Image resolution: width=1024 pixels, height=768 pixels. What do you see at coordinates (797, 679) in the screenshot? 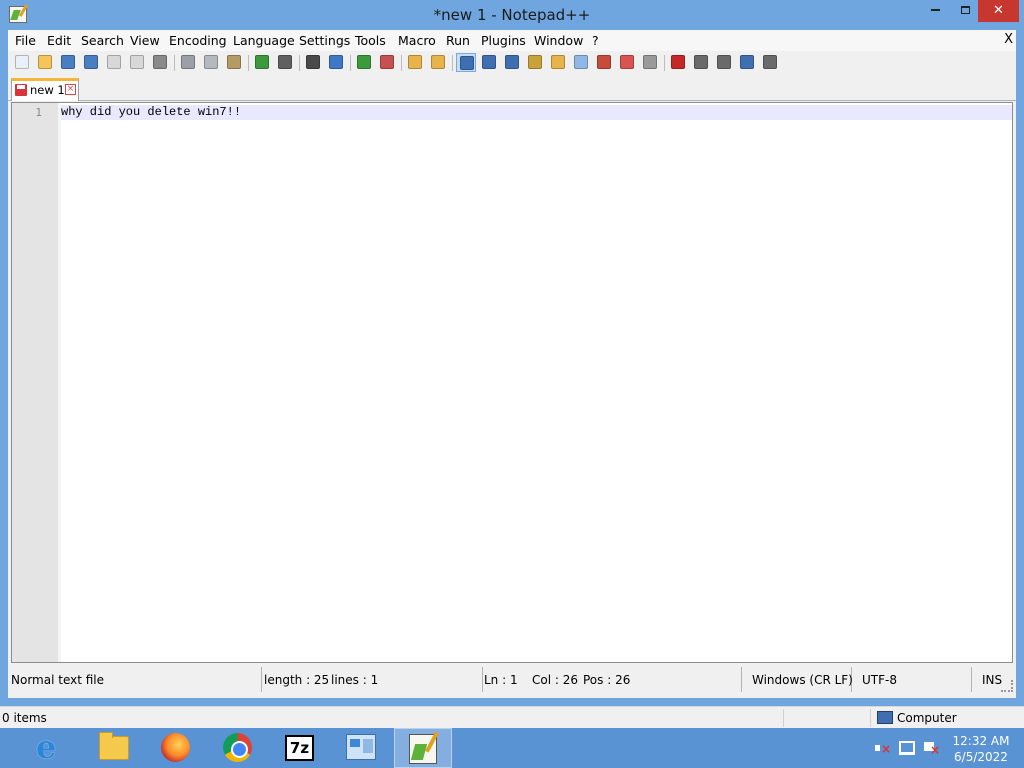
I see `status-eol-cell: Windows (CR LF)` at bounding box center [797, 679].